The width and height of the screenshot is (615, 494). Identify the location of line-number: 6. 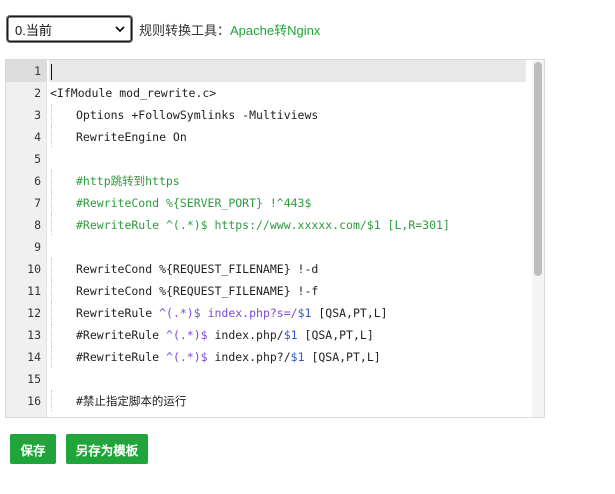
(37, 181).